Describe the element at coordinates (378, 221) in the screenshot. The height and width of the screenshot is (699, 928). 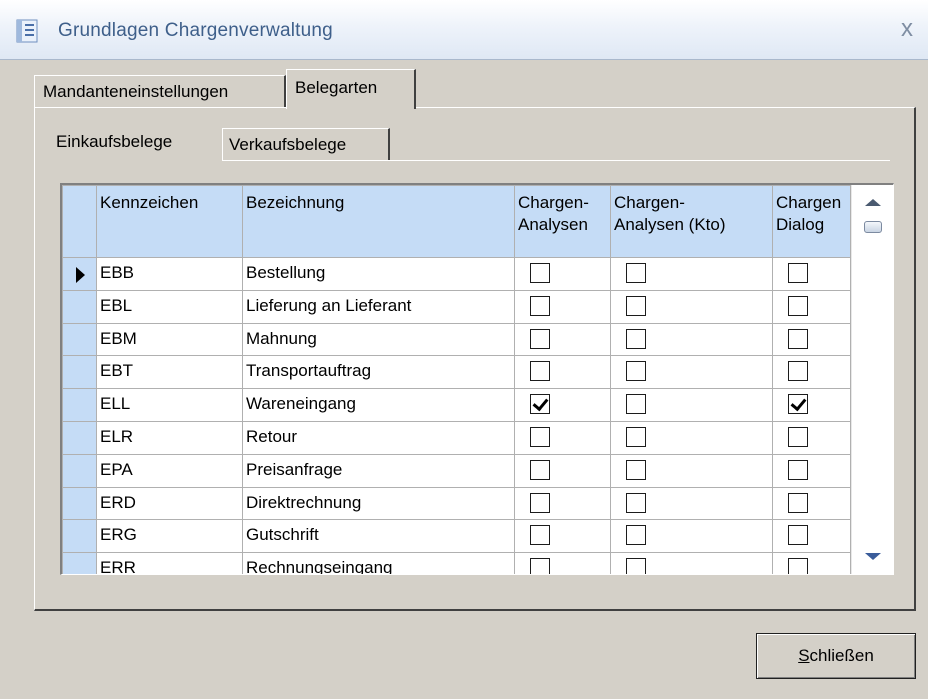
I see `column-header-bezeichnung: Bezeichnung` at that location.